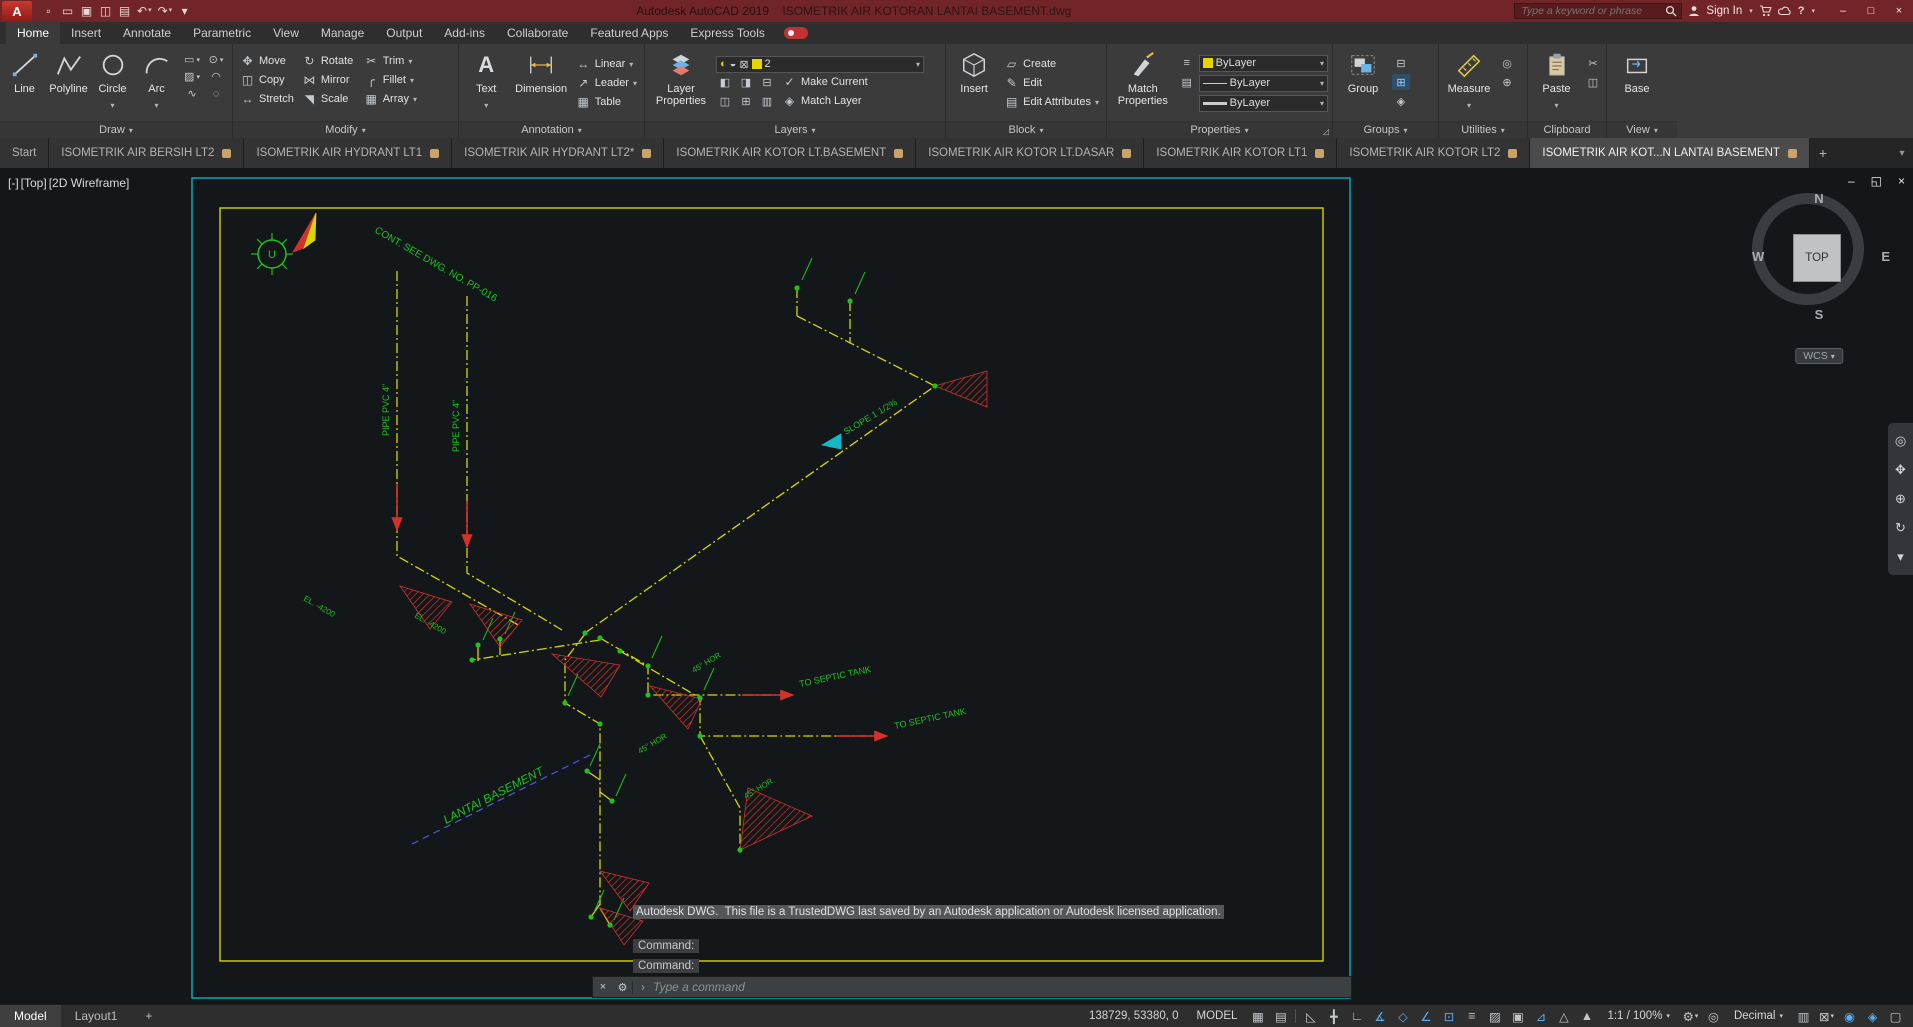 Image resolution: width=1913 pixels, height=1027 pixels. What do you see at coordinates (1219, 129) in the screenshot?
I see `properties-panel-label: Properties` at bounding box center [1219, 129].